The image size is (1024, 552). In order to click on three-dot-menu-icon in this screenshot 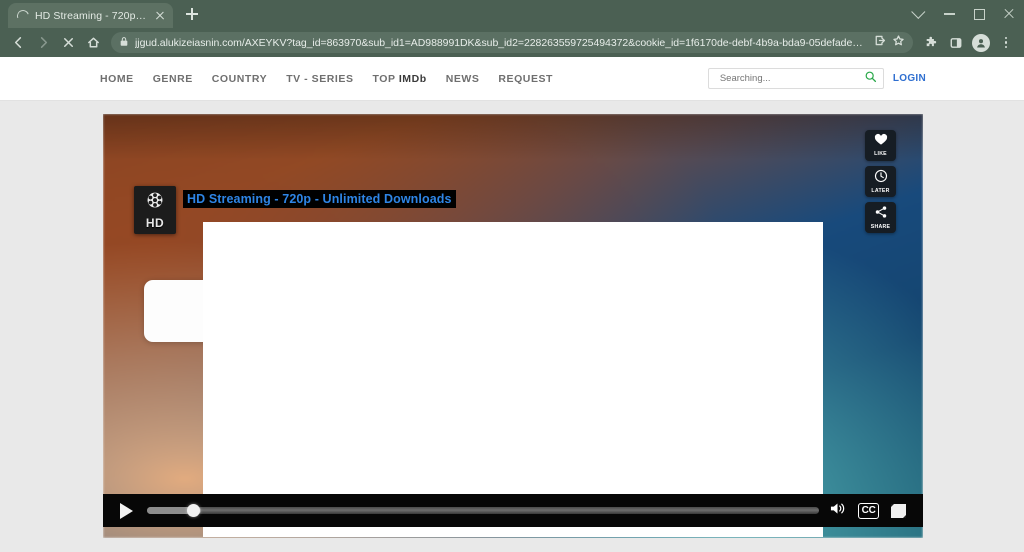, I will do `click(1006, 43)`.